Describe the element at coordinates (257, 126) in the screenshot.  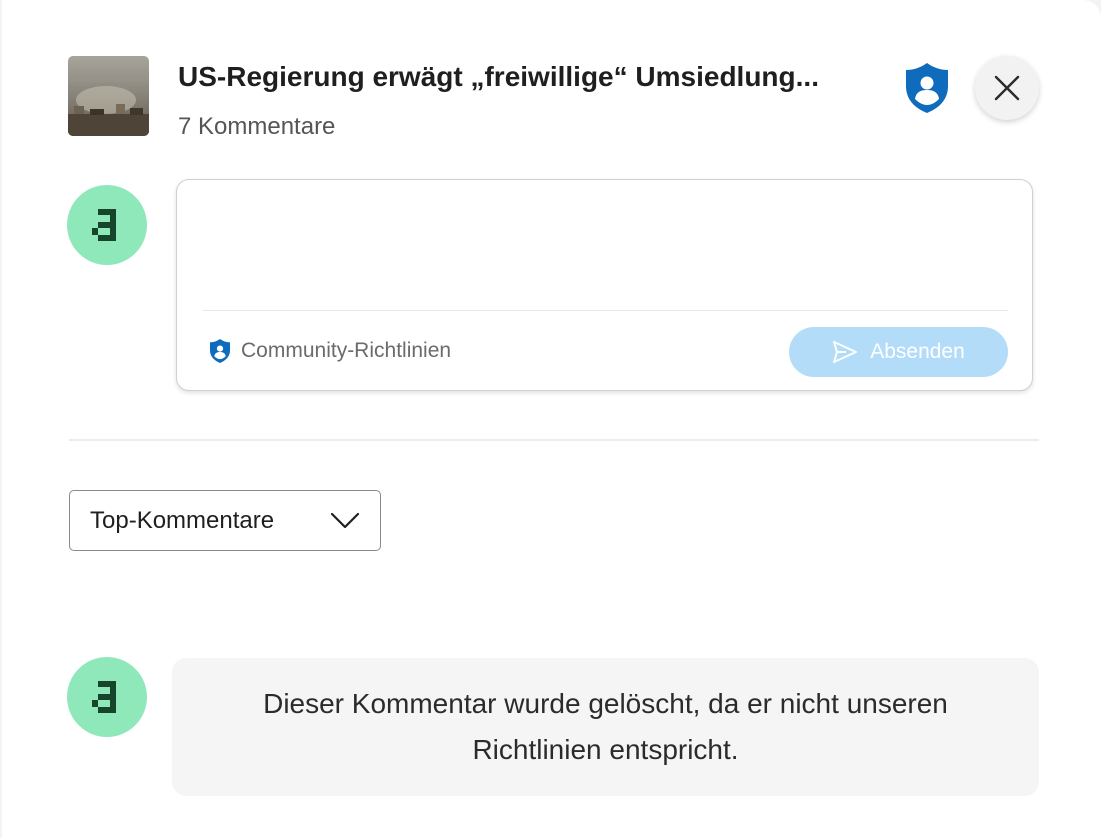
I see `comment-count: 7 Kommentare` at that location.